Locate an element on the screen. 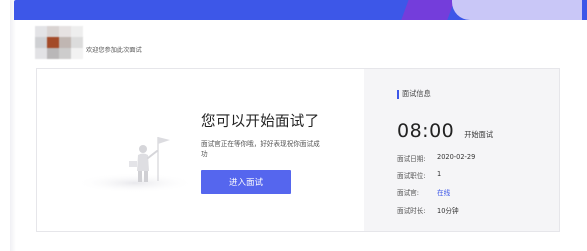 The height and width of the screenshot is (251, 587). info-row-position: 面试职位: 1 is located at coordinates (419, 175).